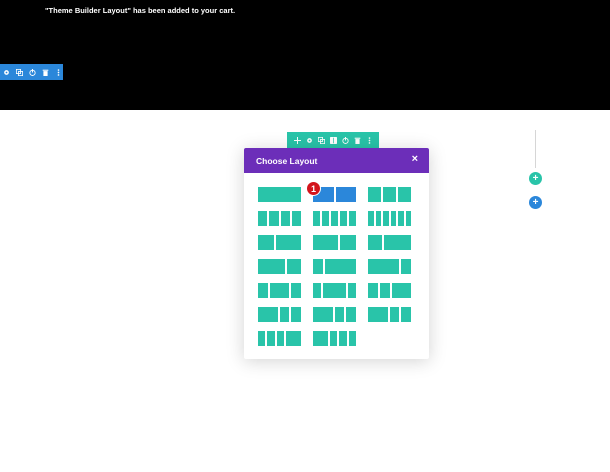  I want to click on step-badge: 1, so click(313, 188).